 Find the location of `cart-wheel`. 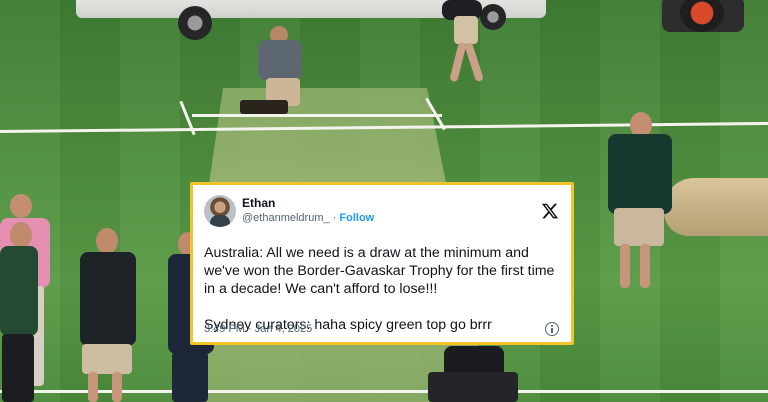

cart-wheel is located at coordinates (195, 23).